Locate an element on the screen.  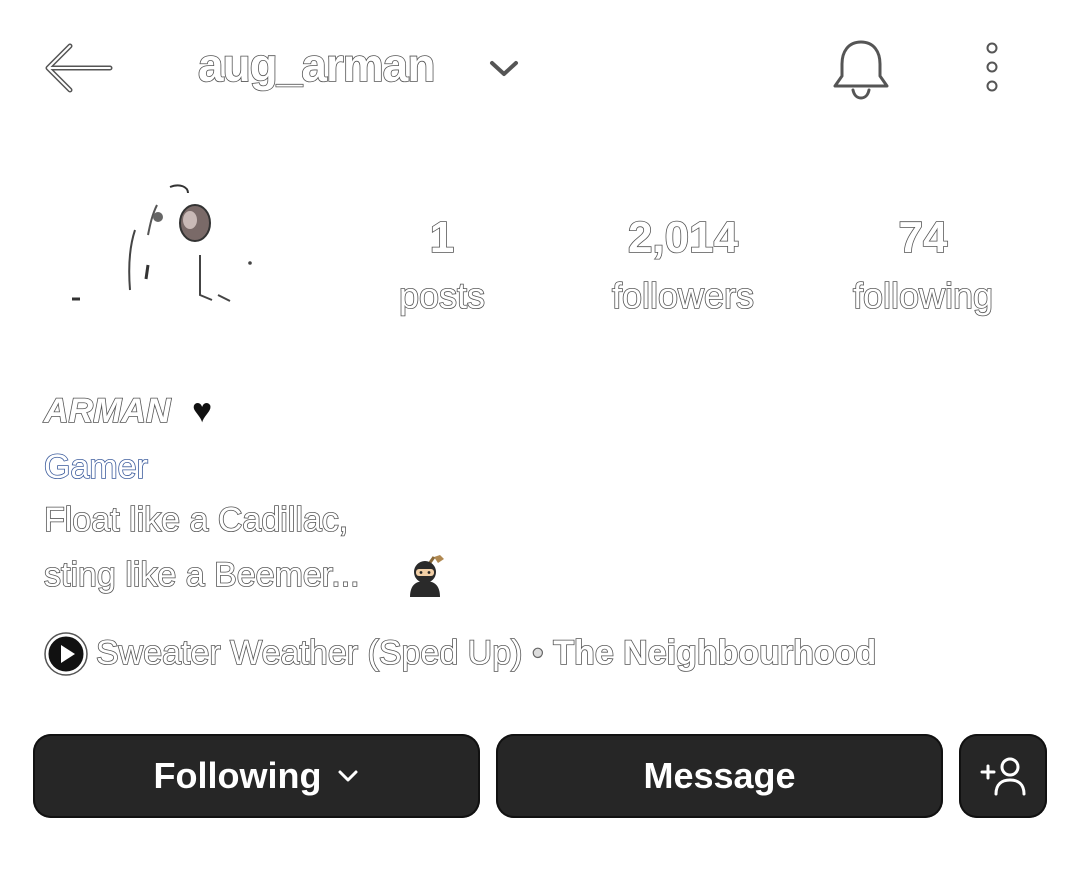
profile-username: aug_arman is located at coordinates (316, 65).